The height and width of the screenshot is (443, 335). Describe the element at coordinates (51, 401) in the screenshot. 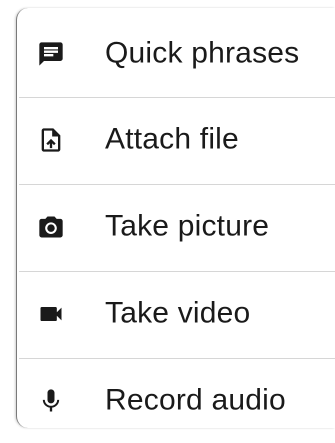

I see `mic-icon` at that location.